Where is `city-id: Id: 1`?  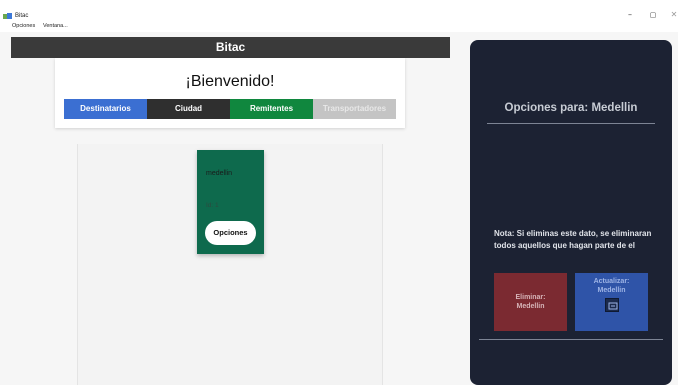
city-id: Id: 1 is located at coordinates (212, 205).